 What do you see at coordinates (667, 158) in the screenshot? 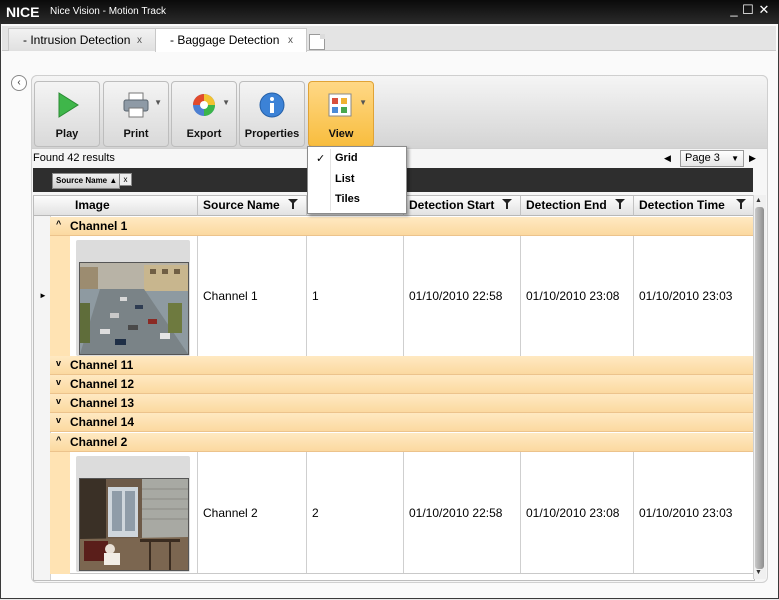
I see `previous-page-icon: ◀` at bounding box center [667, 158].